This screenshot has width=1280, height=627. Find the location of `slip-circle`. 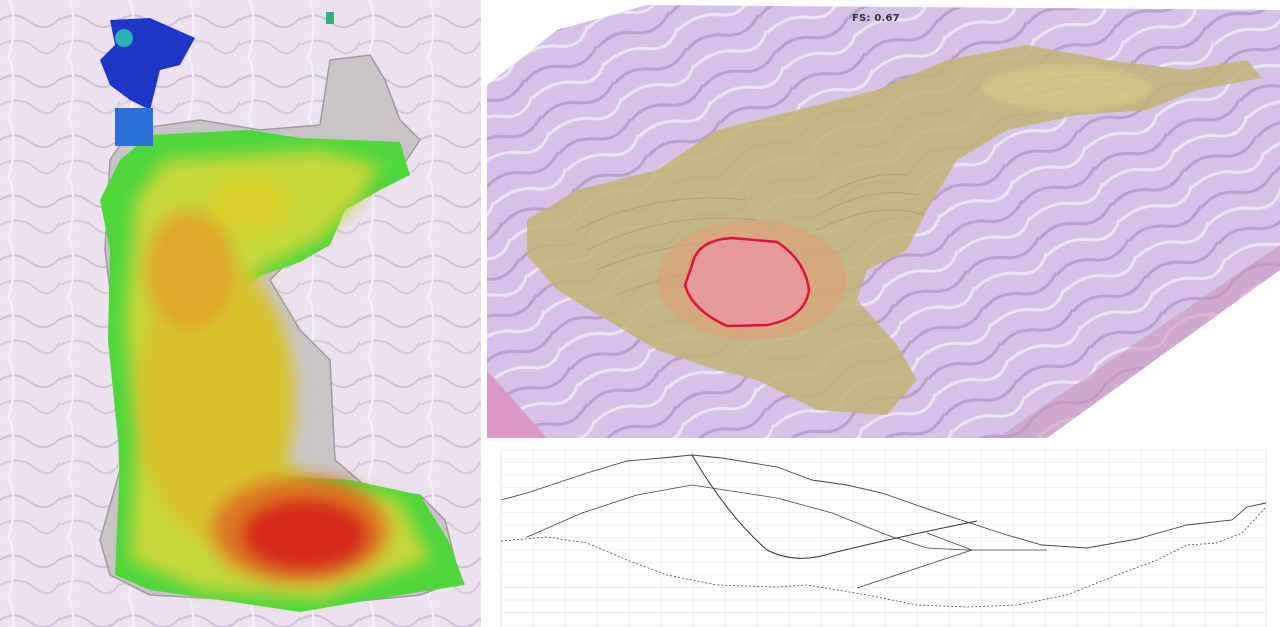

slip-circle is located at coordinates (834, 506).